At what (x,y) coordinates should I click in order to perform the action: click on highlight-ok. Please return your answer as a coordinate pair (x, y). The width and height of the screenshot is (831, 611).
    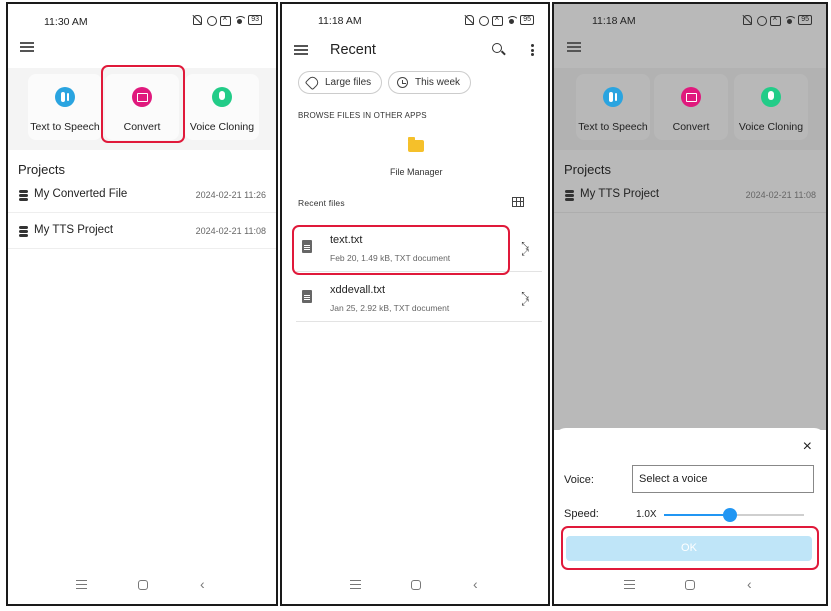
    Looking at the image, I should click on (690, 548).